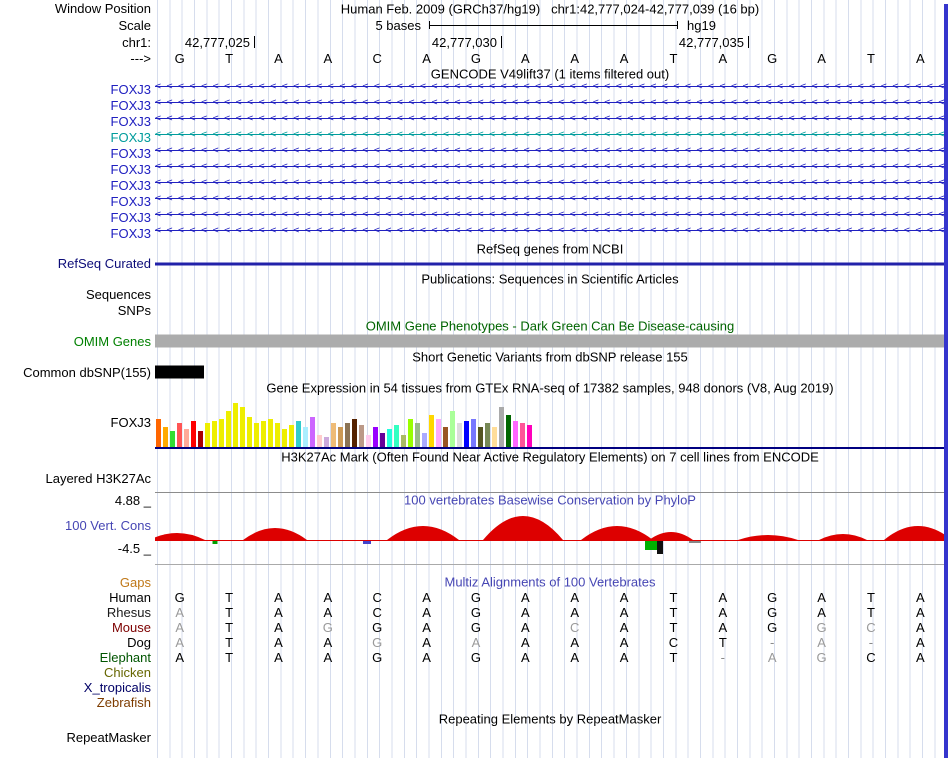  Describe the element at coordinates (179, 58) in the screenshot. I see `sequence-base: G` at that location.